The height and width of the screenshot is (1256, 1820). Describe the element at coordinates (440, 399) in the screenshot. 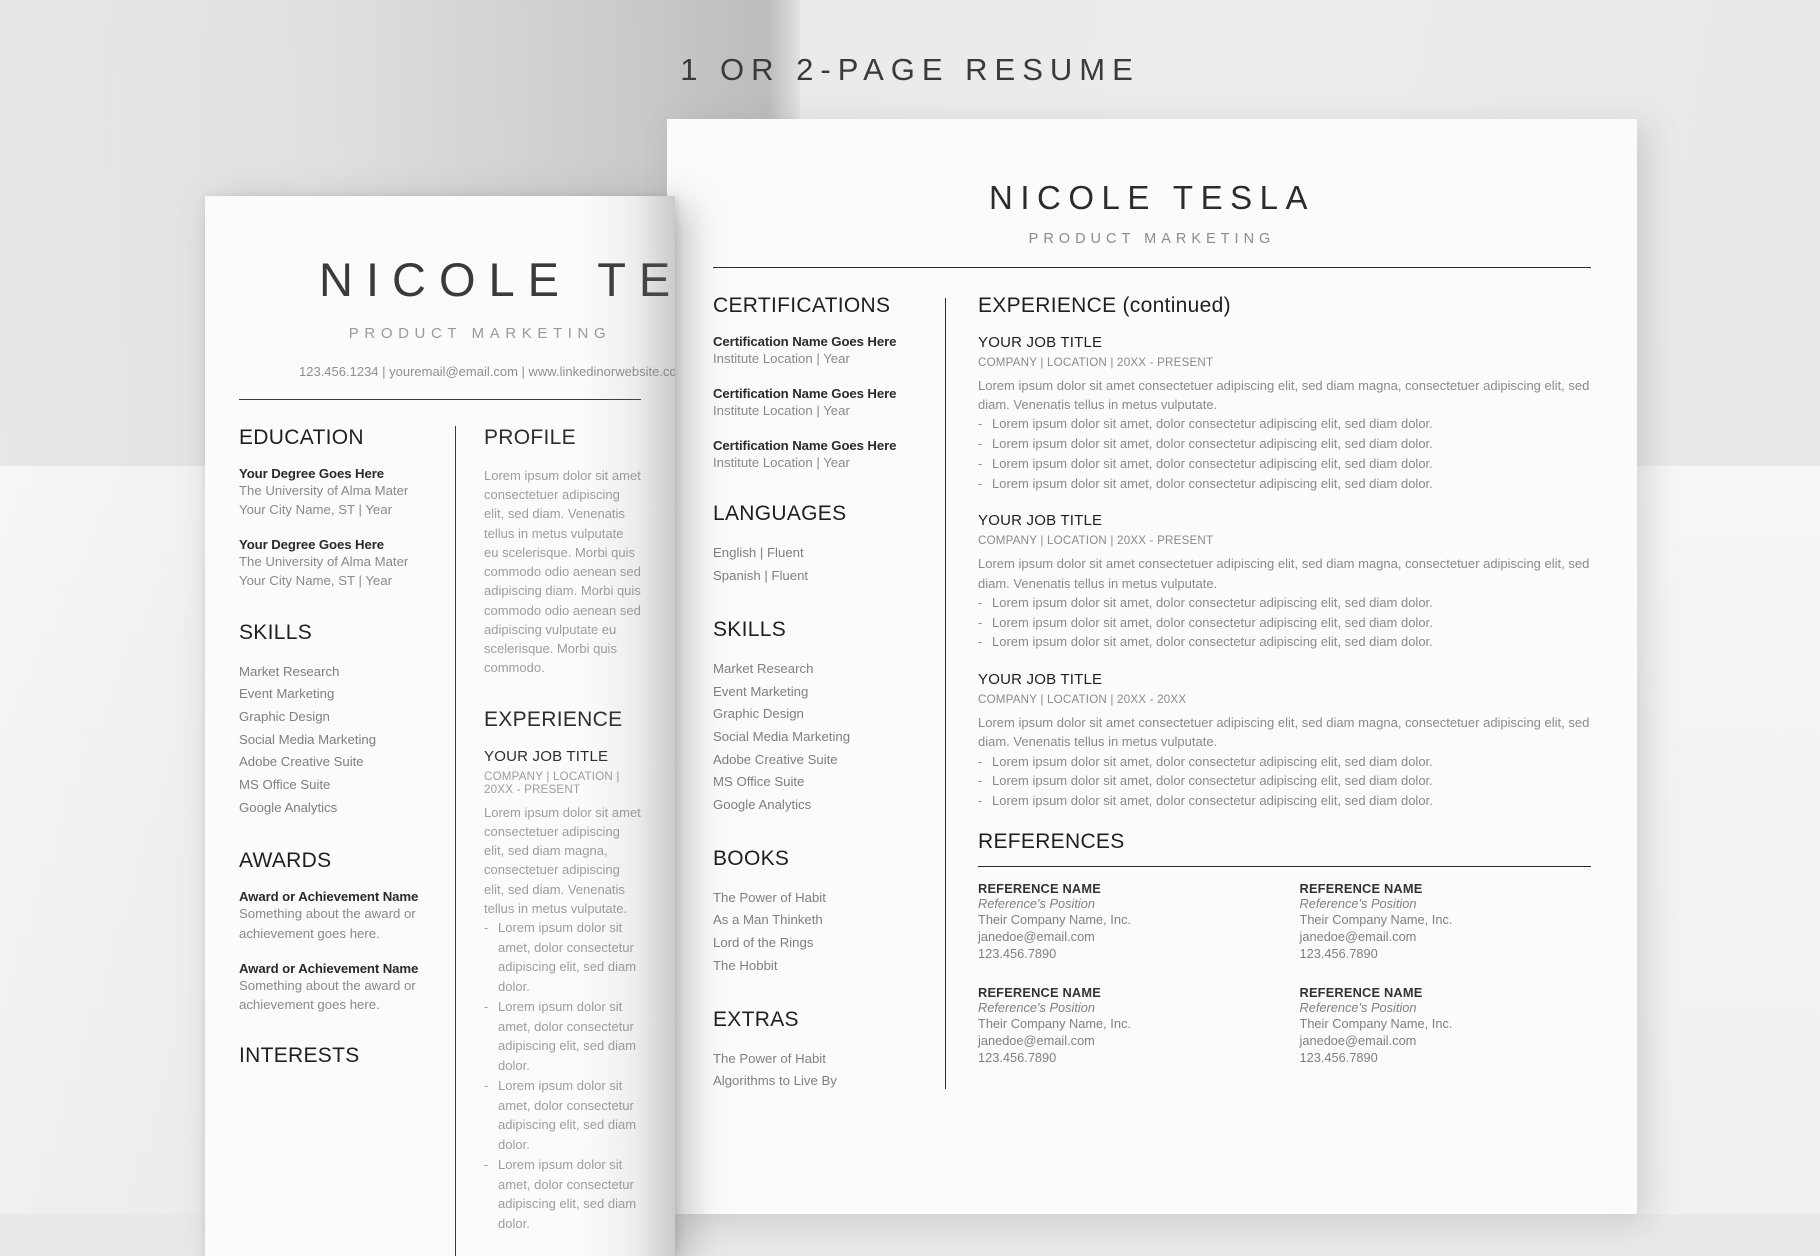

I see `page1-header-rule` at that location.